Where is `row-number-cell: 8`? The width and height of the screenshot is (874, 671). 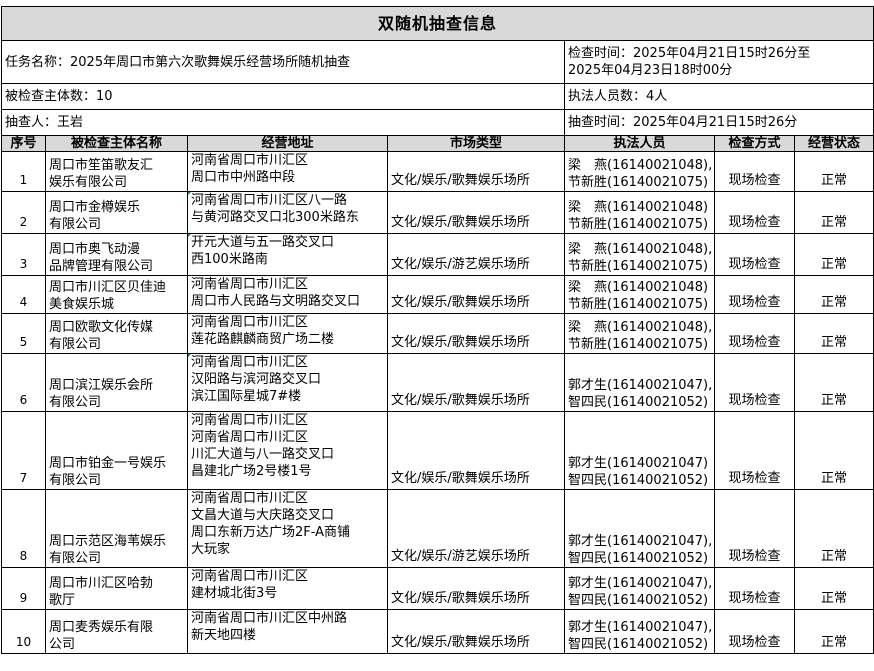
row-number-cell: 8 is located at coordinates (23, 528).